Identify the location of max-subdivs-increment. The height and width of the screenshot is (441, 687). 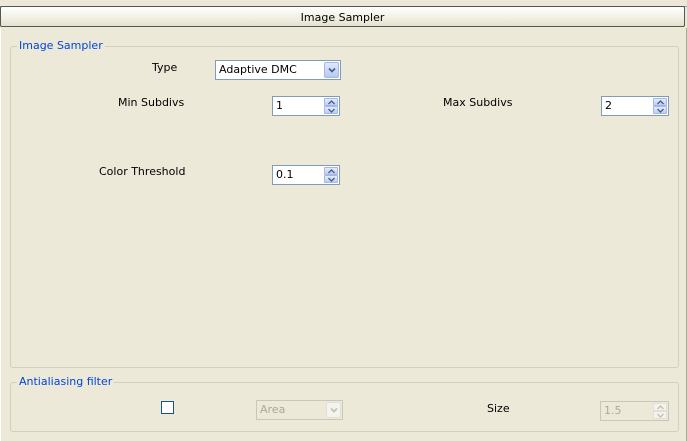
(660, 102).